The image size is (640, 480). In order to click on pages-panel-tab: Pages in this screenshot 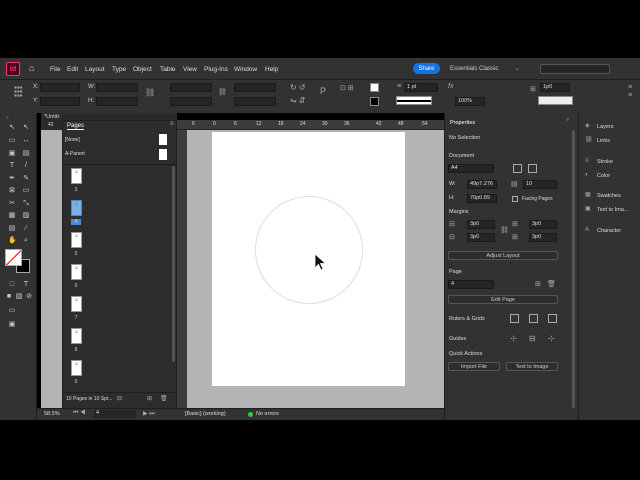, I will do `click(76, 126)`.